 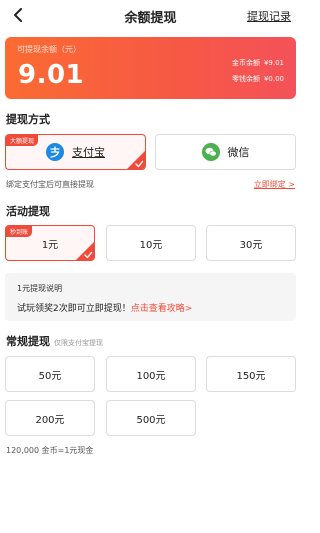 I want to click on regular-amount-200: 200元, so click(x=50, y=418).